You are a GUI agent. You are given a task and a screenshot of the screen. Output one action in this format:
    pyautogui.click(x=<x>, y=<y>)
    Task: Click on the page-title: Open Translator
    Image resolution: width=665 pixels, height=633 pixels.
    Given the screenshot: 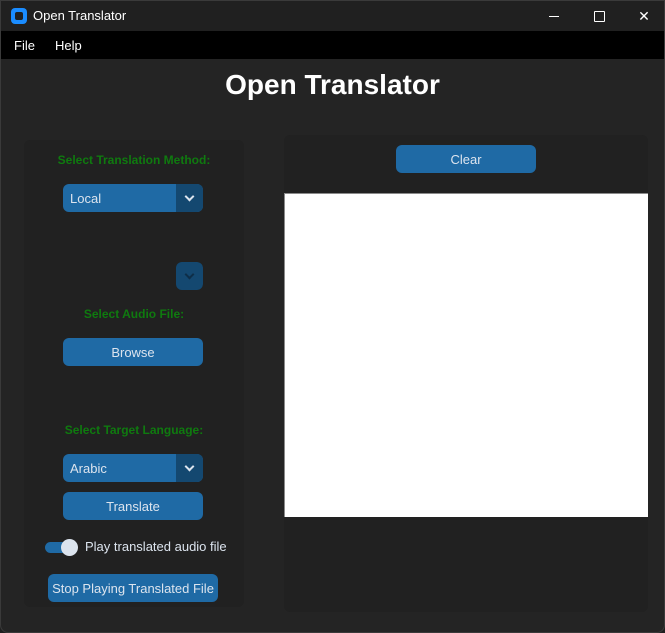 What is the action you would take?
    pyautogui.click(x=332, y=84)
    